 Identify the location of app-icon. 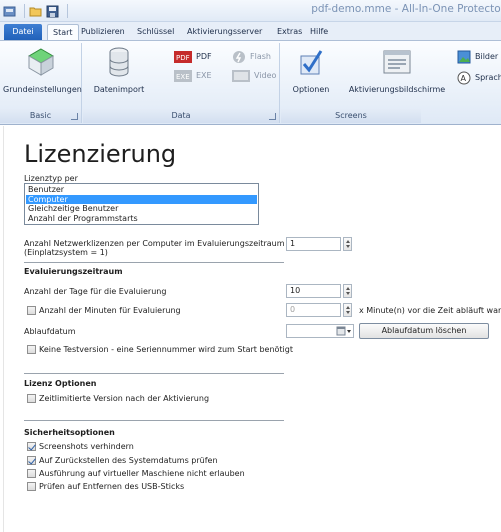
(9, 11).